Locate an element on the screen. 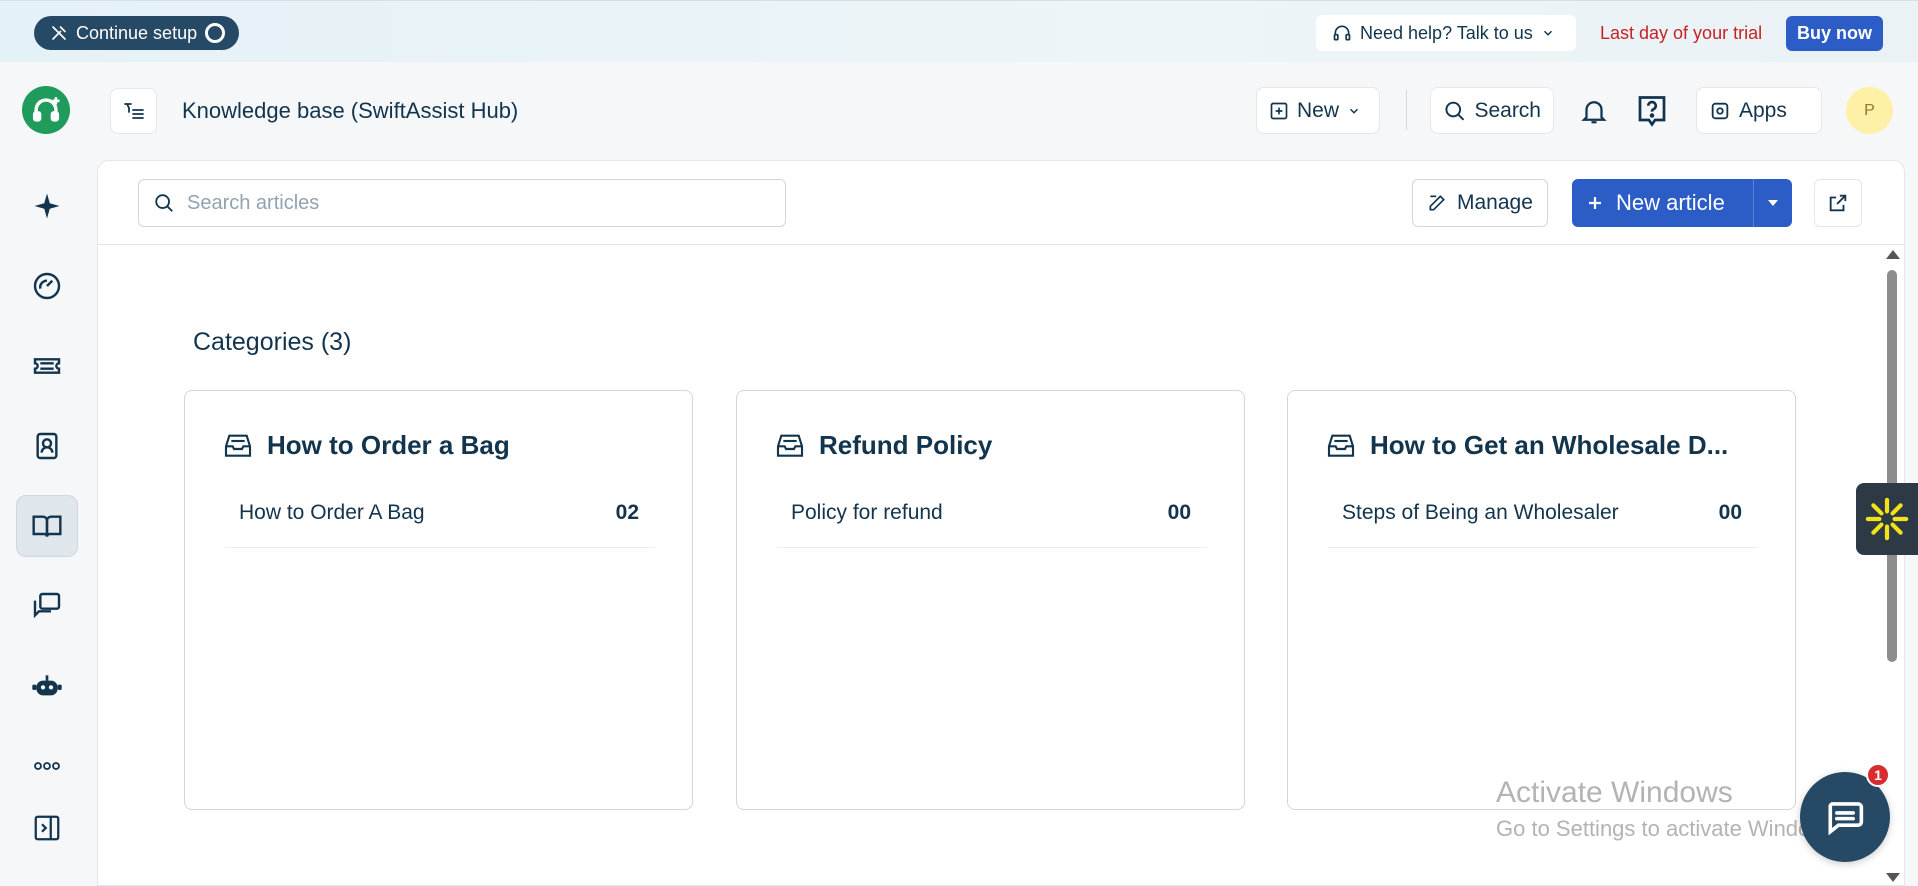  manage-label: Manage is located at coordinates (1495, 202).